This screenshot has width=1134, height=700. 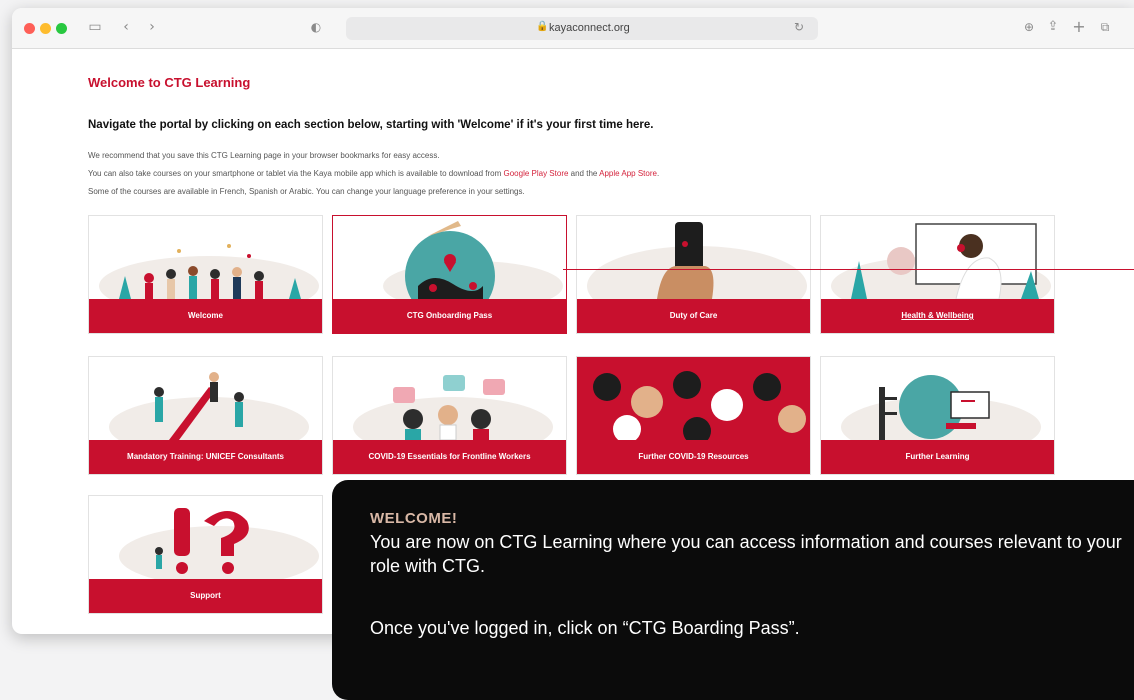 I want to click on apple-app-store-link: Apple App Store, so click(x=628, y=173).